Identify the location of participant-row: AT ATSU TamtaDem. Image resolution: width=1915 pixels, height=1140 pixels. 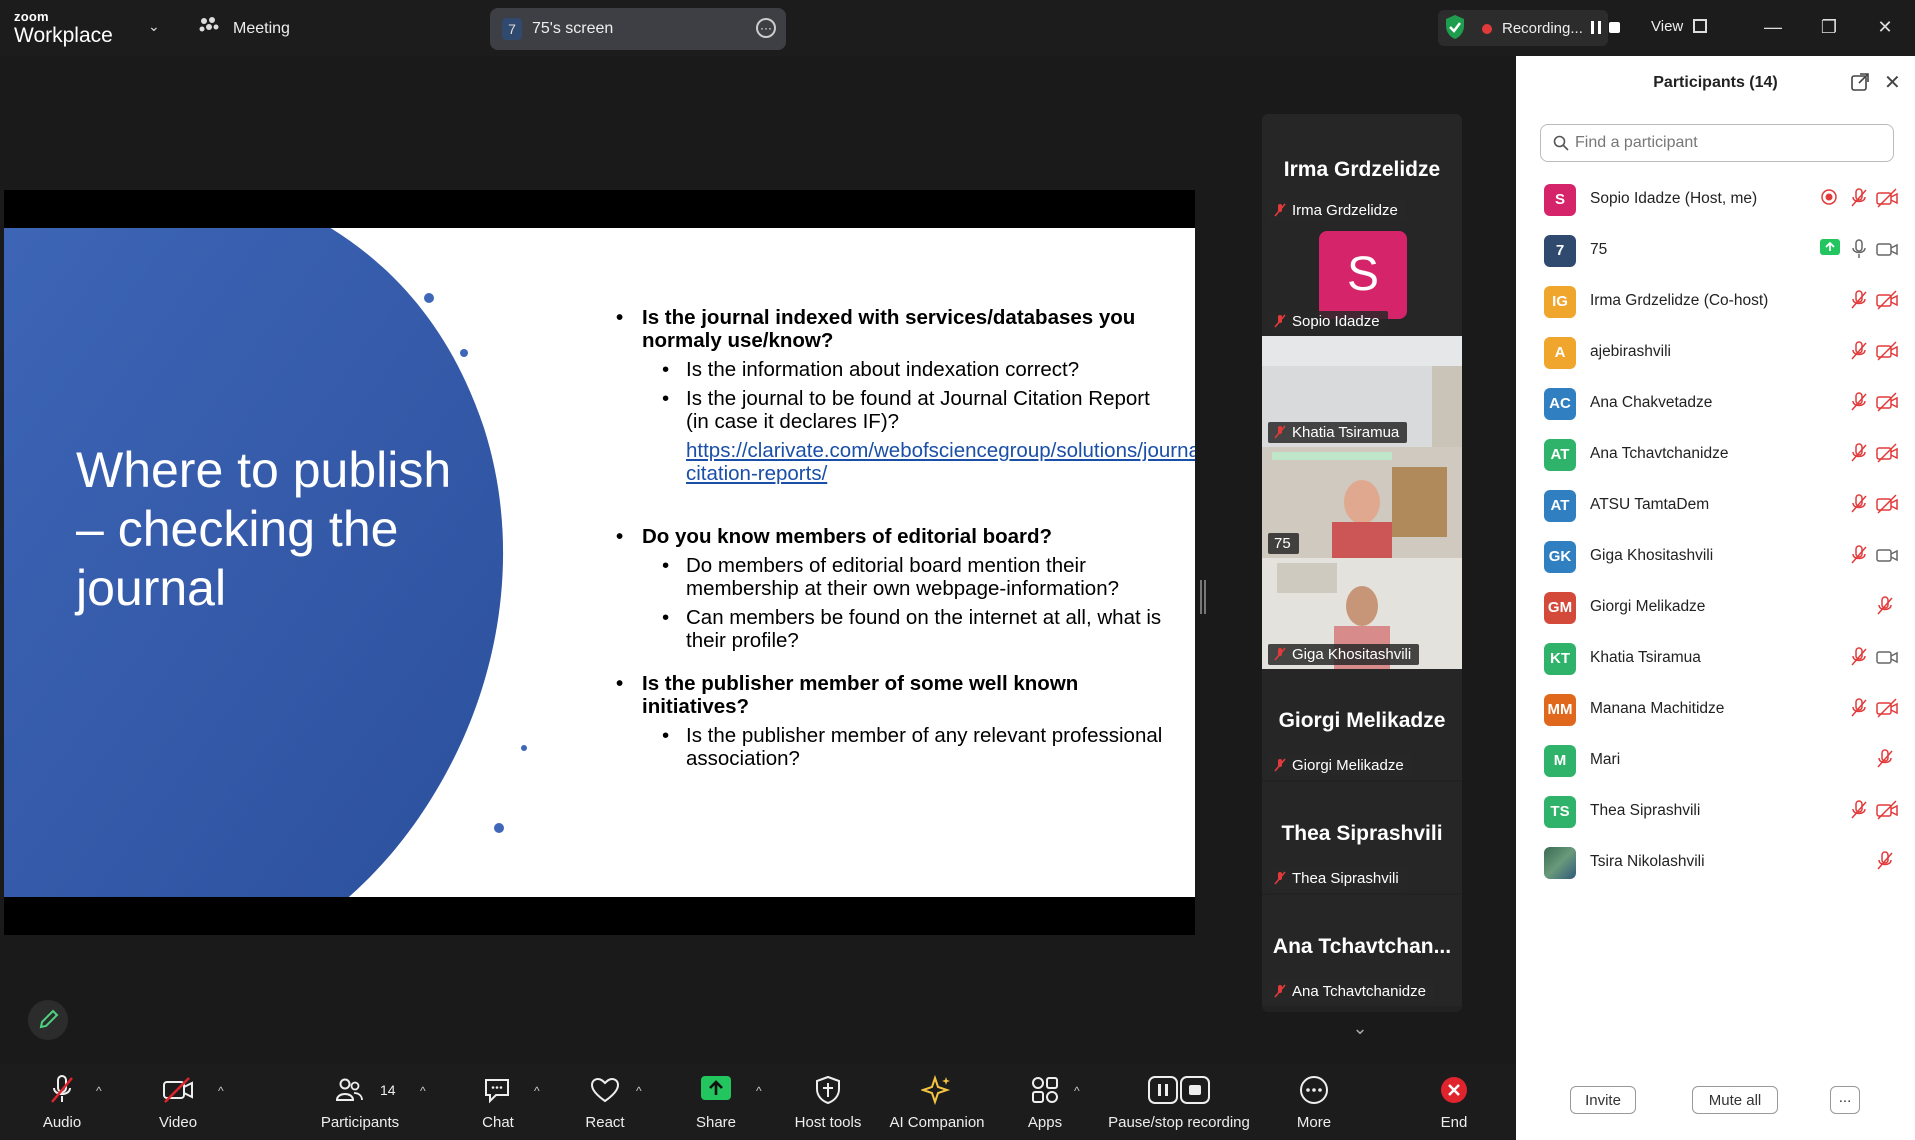
(1715, 505).